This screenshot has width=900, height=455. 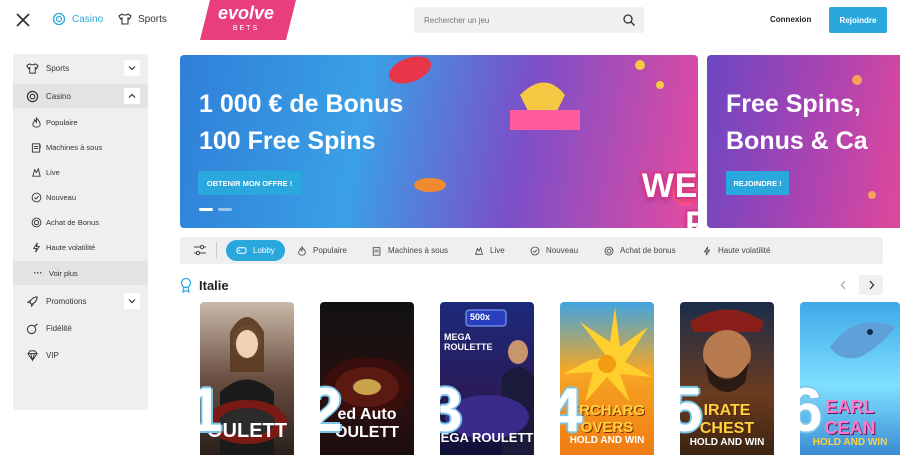 What do you see at coordinates (514, 20) in the screenshot?
I see `search-input` at bounding box center [514, 20].